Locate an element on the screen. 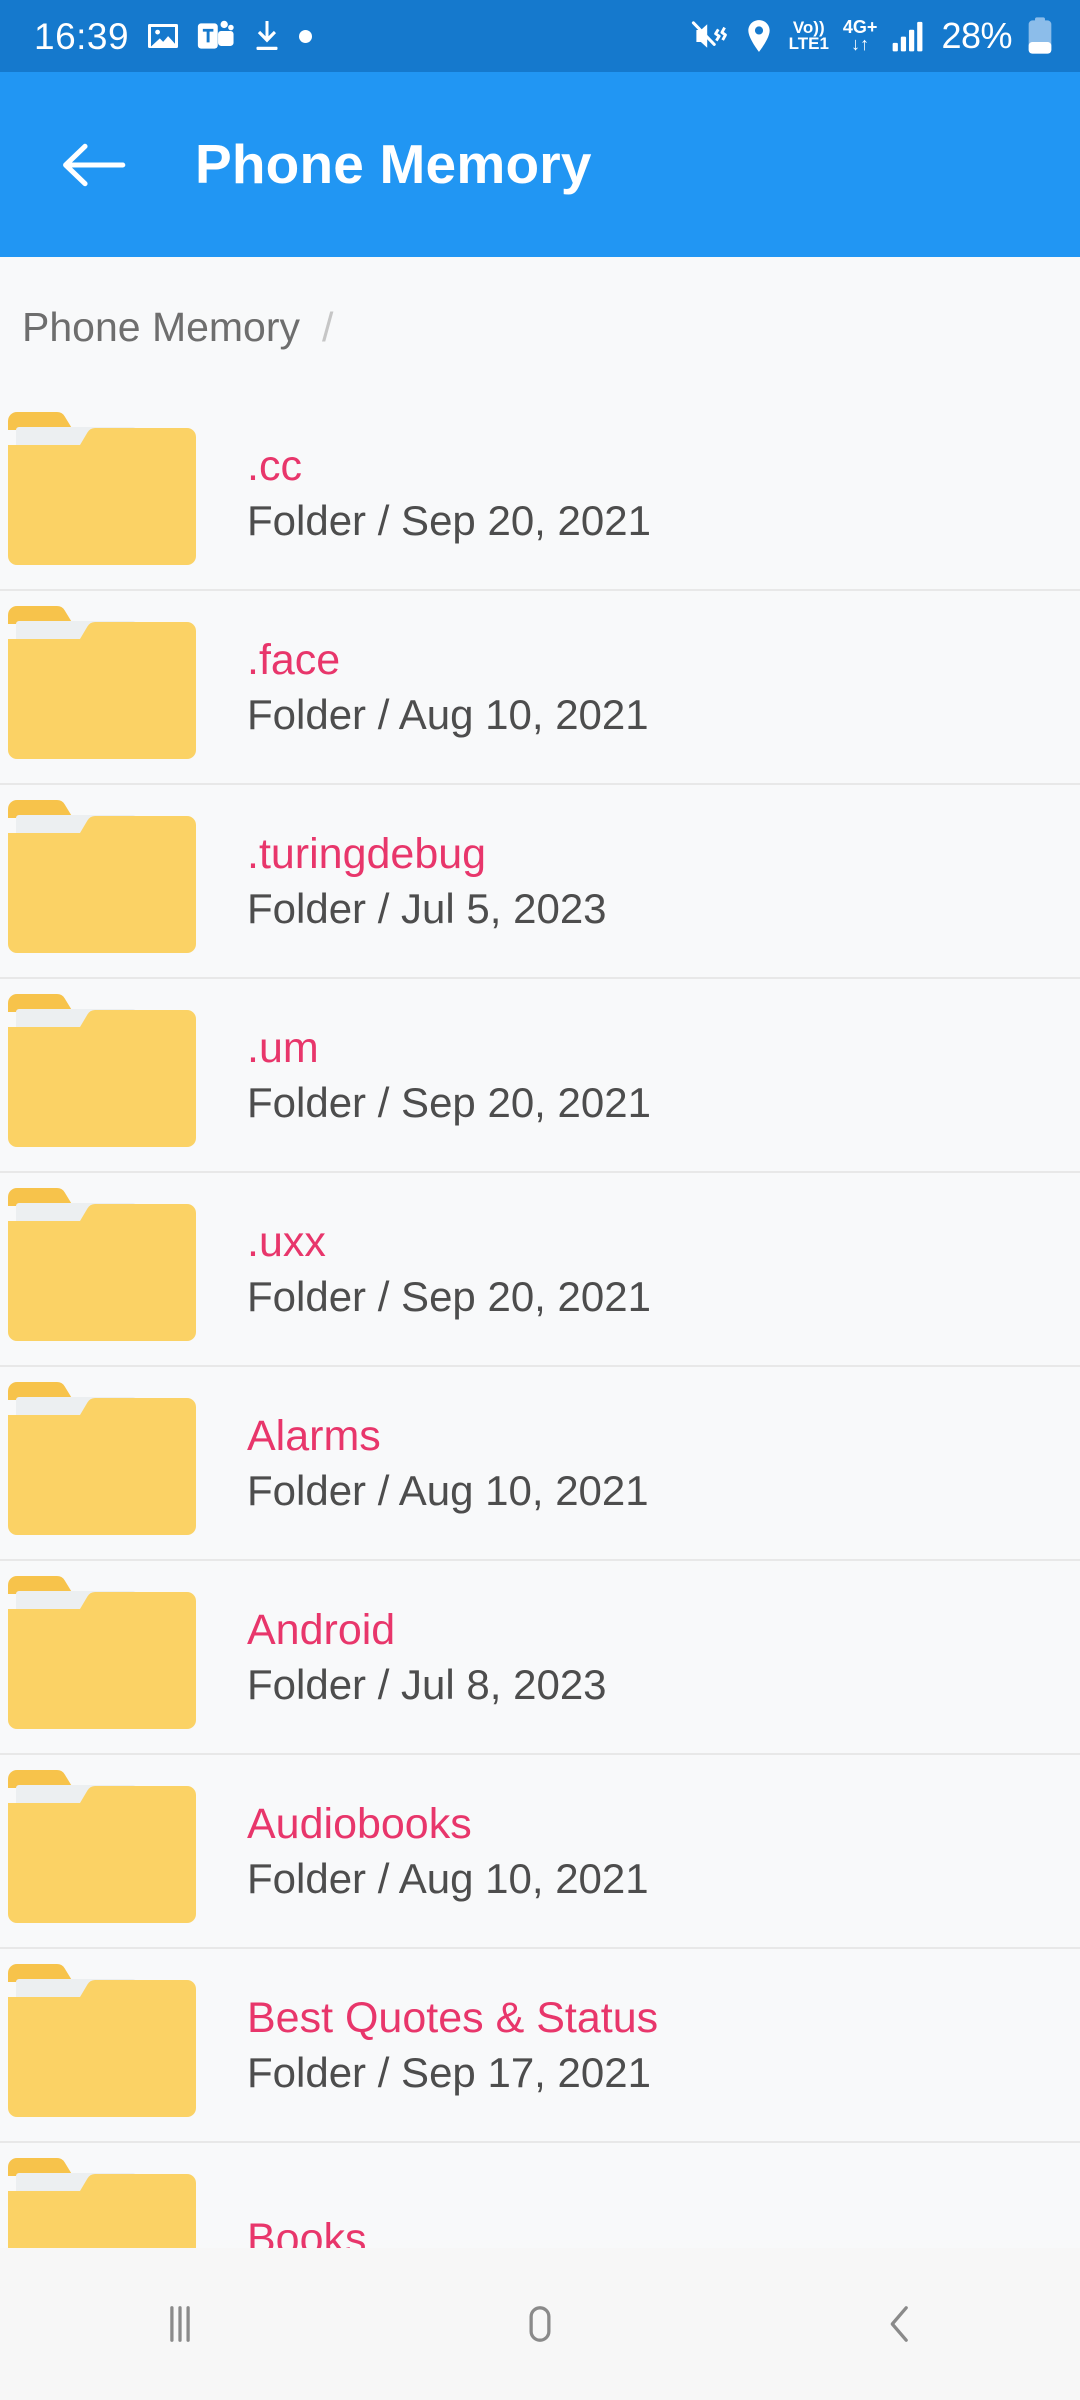 This screenshot has height=2400, width=1080. file-name: Books is located at coordinates (307, 2231).